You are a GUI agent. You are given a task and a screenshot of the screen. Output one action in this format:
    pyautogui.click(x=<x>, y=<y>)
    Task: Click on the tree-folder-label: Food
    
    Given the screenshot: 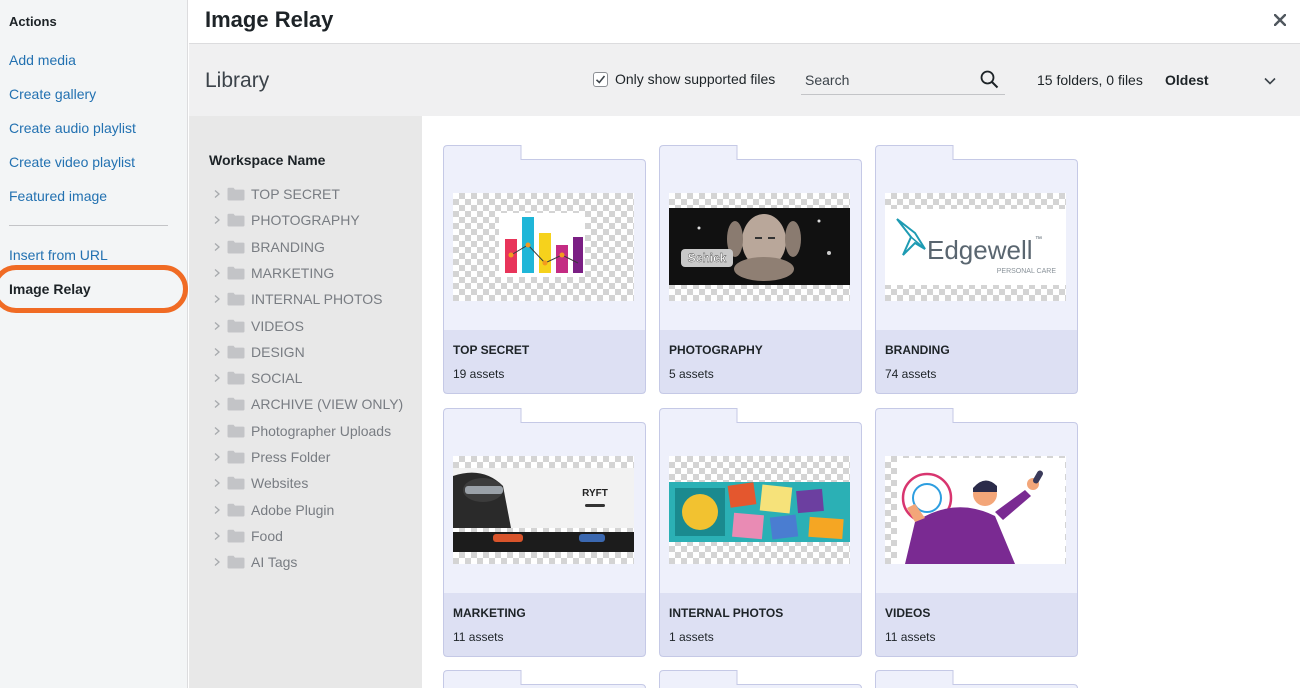 What is the action you would take?
    pyautogui.click(x=267, y=535)
    